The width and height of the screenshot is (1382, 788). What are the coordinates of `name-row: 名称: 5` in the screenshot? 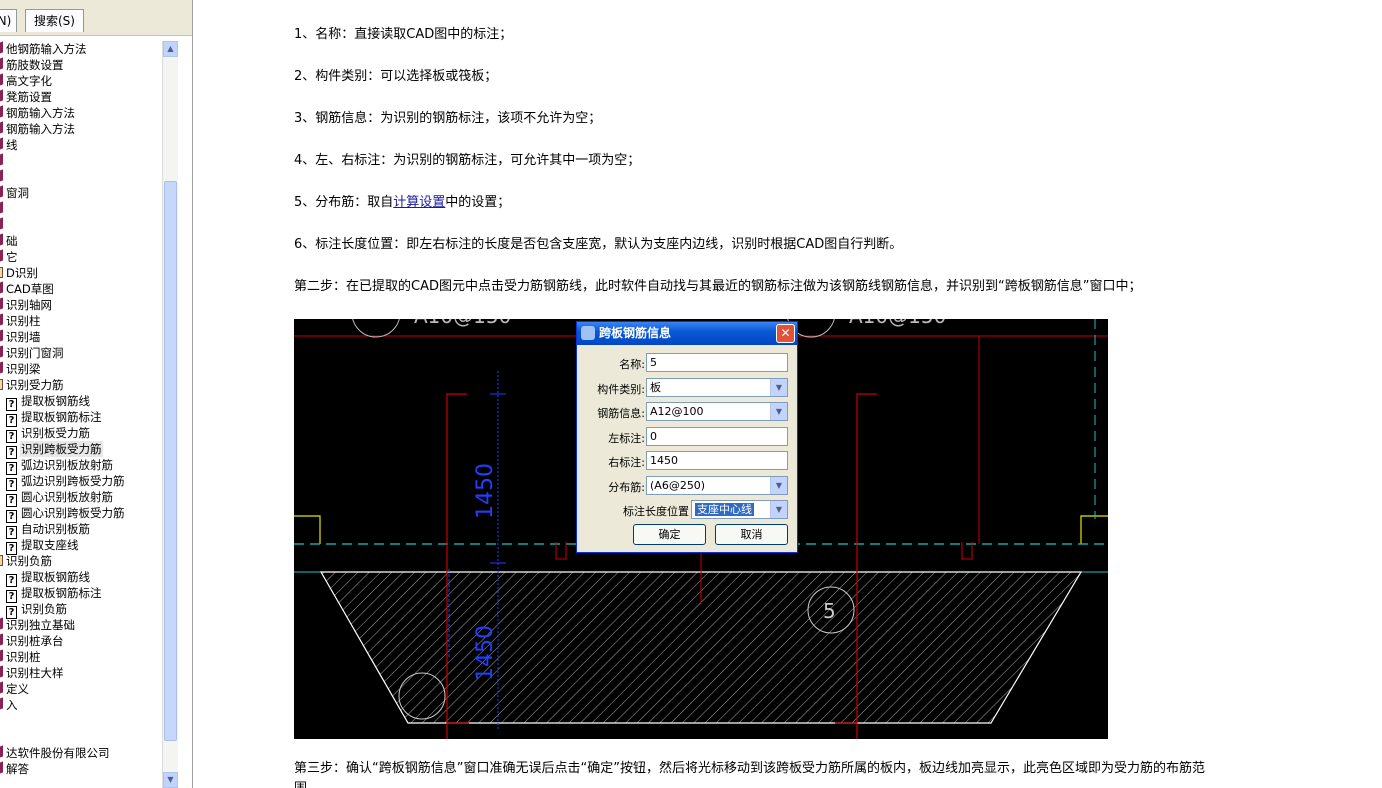 It's located at (687, 363).